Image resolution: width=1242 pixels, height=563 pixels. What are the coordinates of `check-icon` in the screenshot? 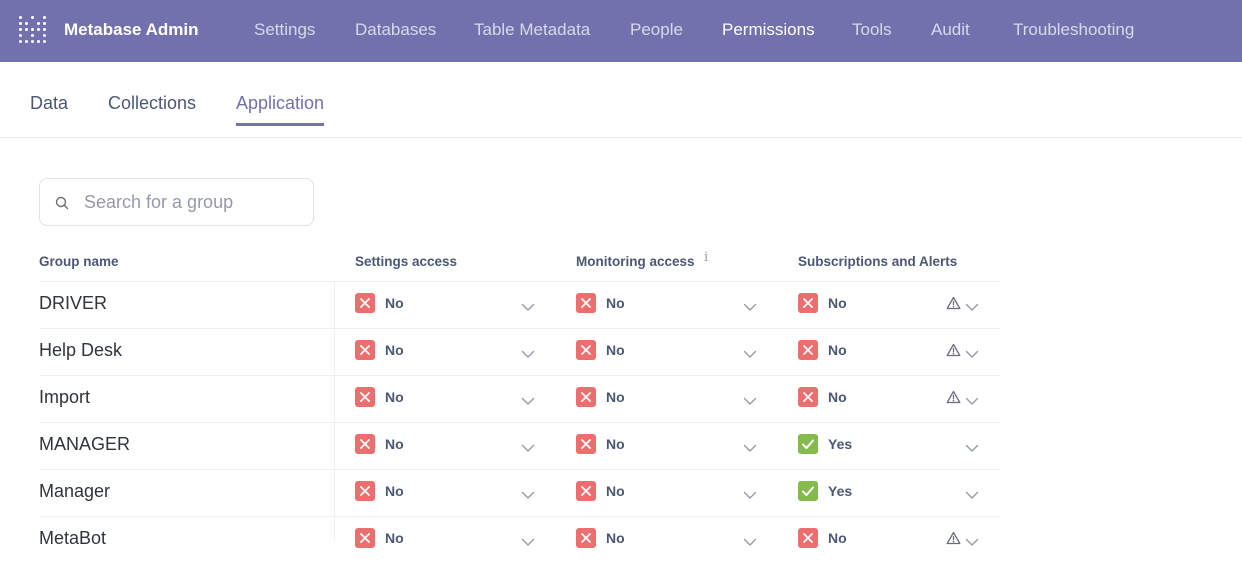 It's located at (808, 491).